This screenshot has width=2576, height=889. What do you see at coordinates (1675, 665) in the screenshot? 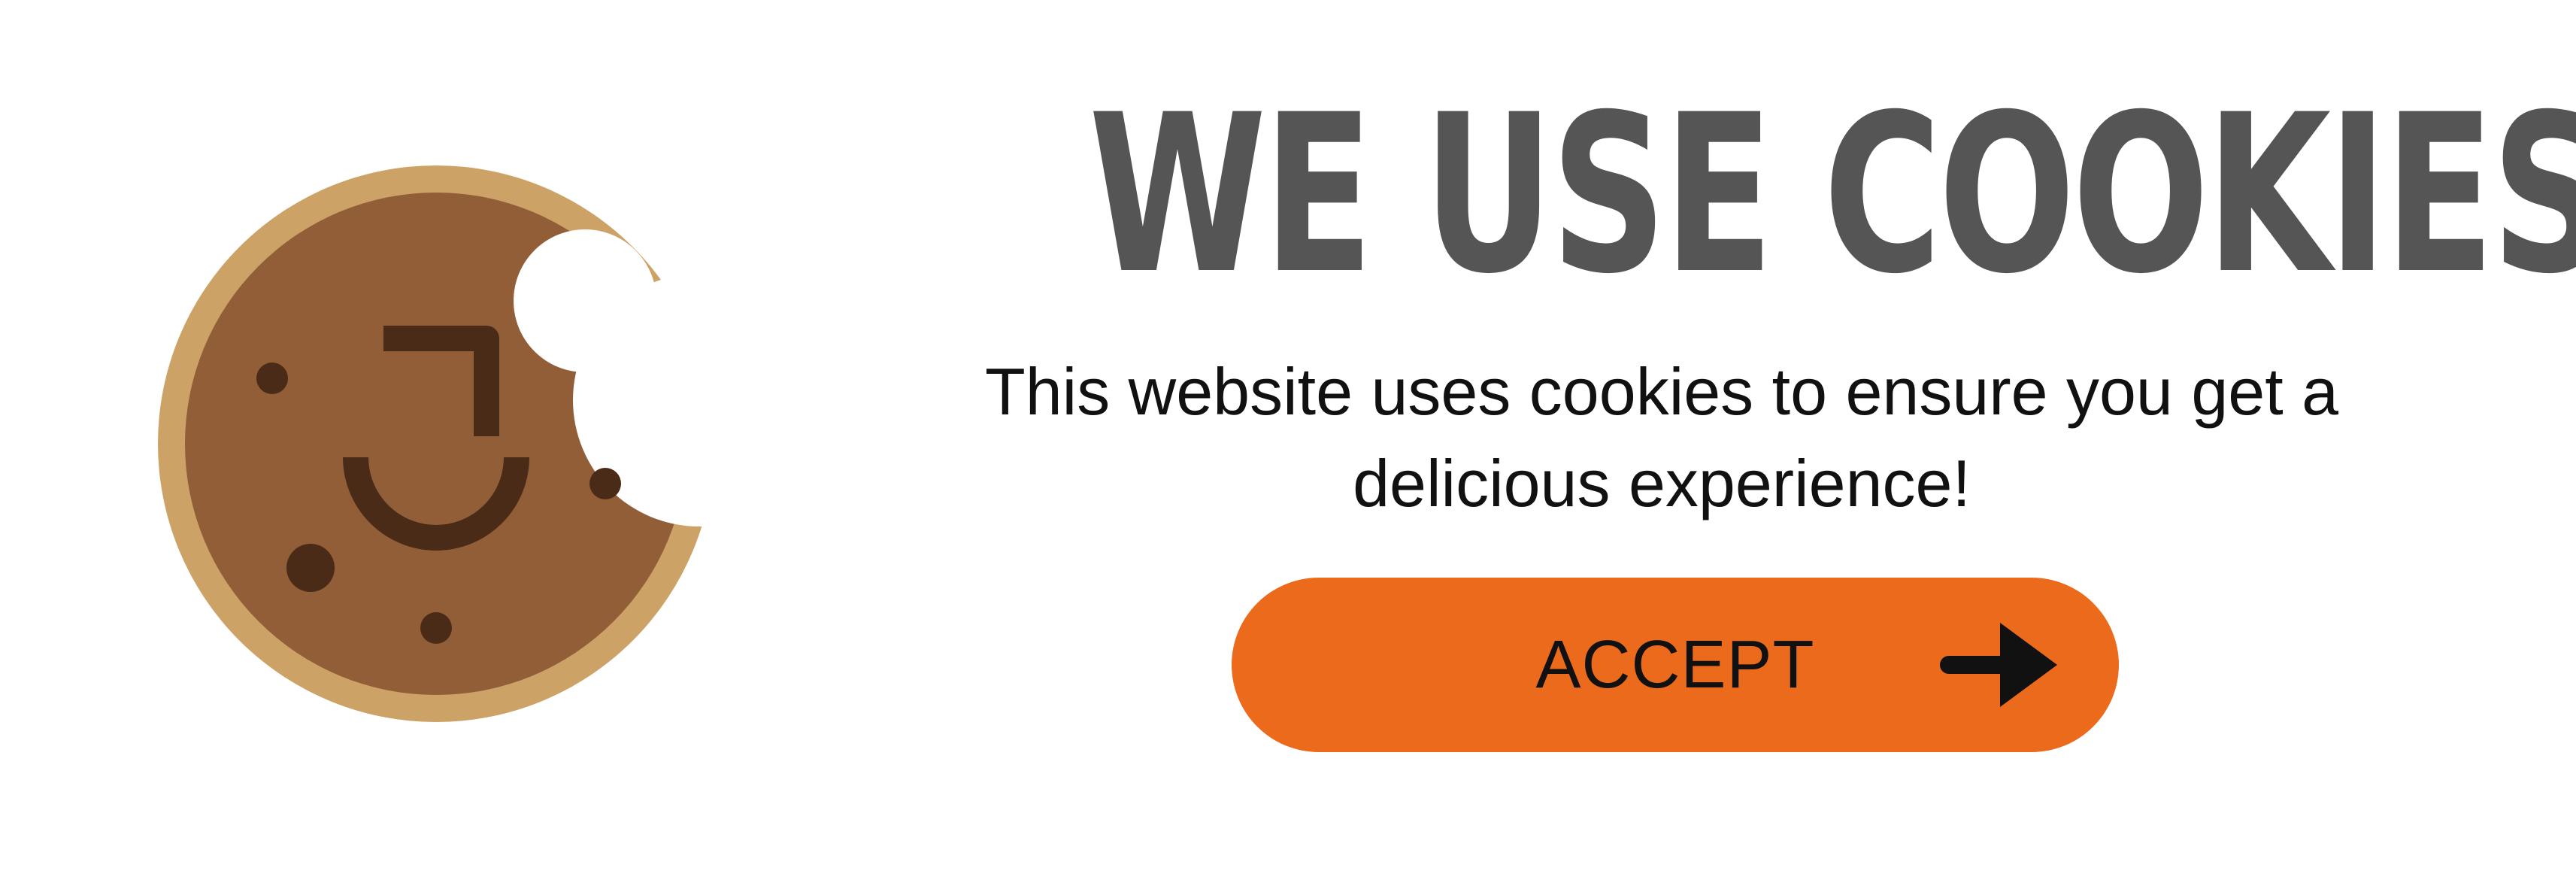
I see `accept-button: ACCEPT` at bounding box center [1675, 665].